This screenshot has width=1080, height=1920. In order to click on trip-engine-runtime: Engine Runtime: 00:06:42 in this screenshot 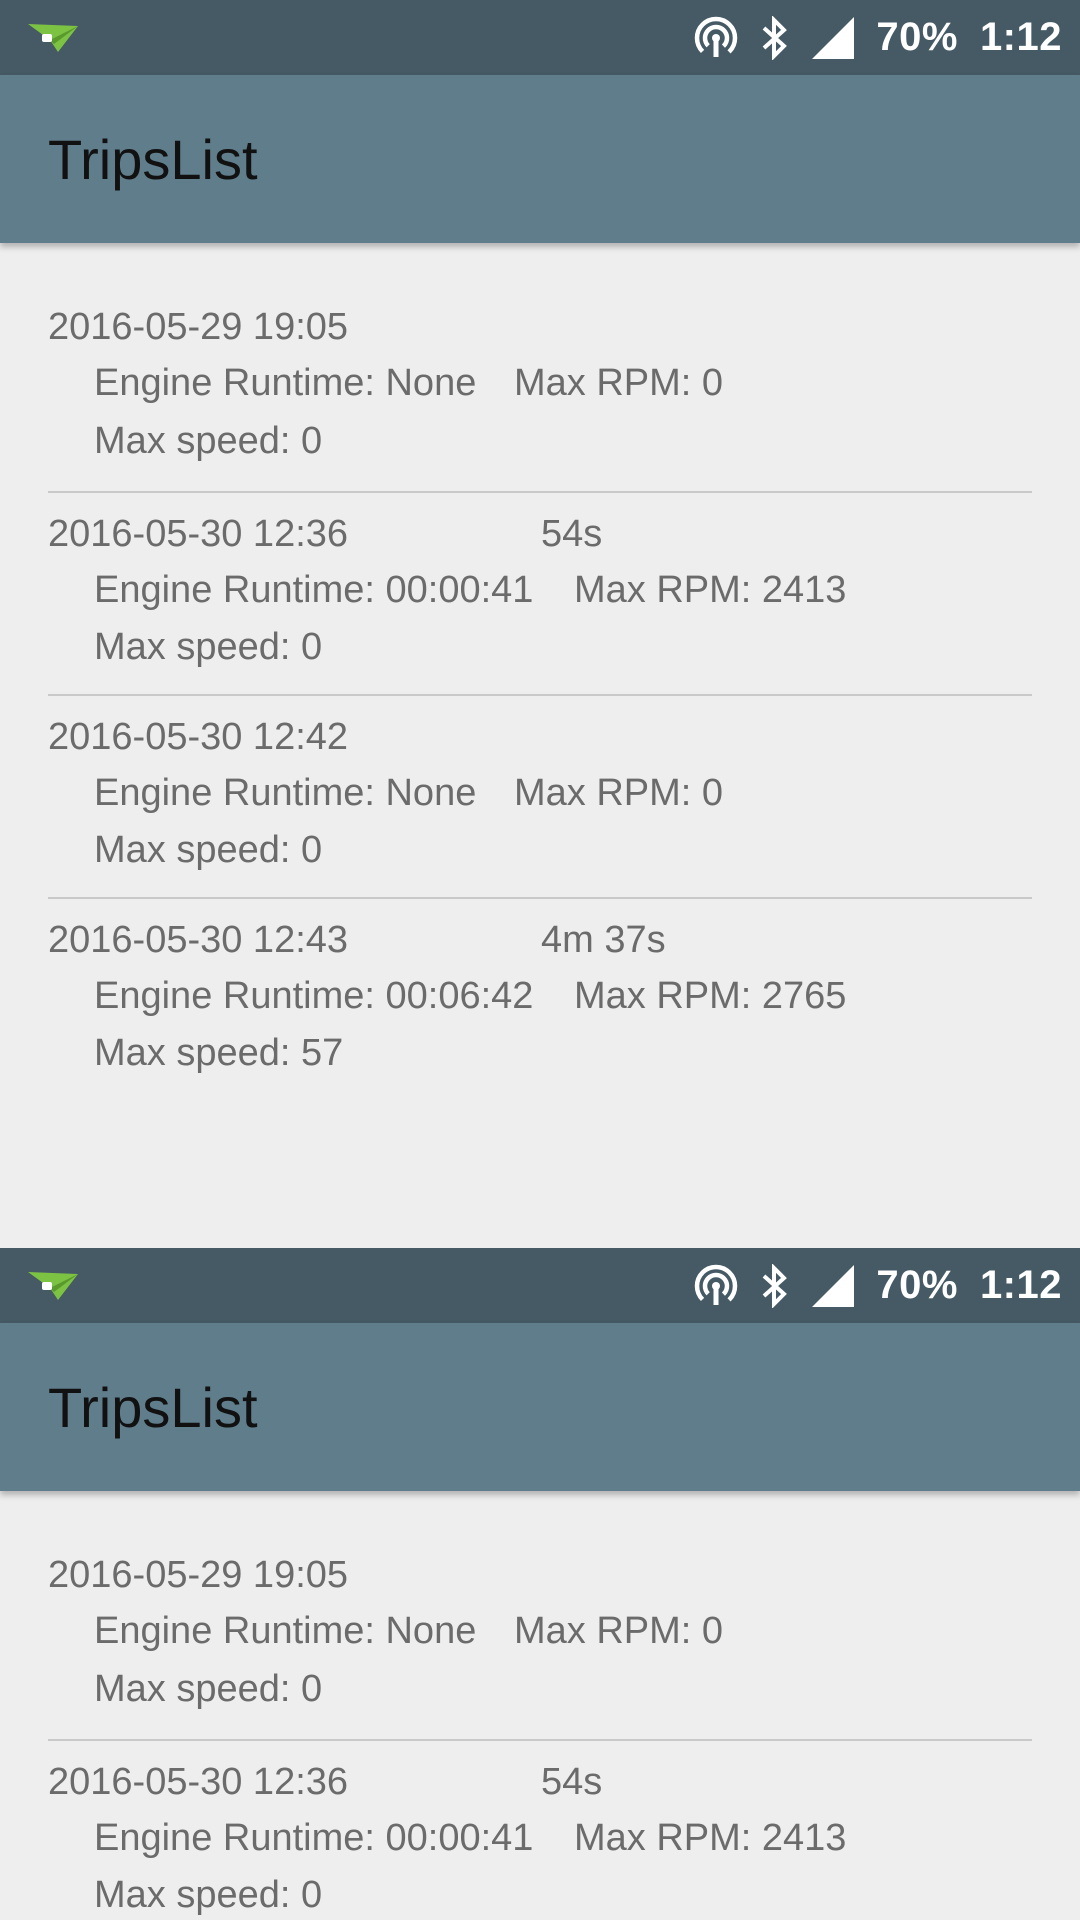, I will do `click(314, 996)`.